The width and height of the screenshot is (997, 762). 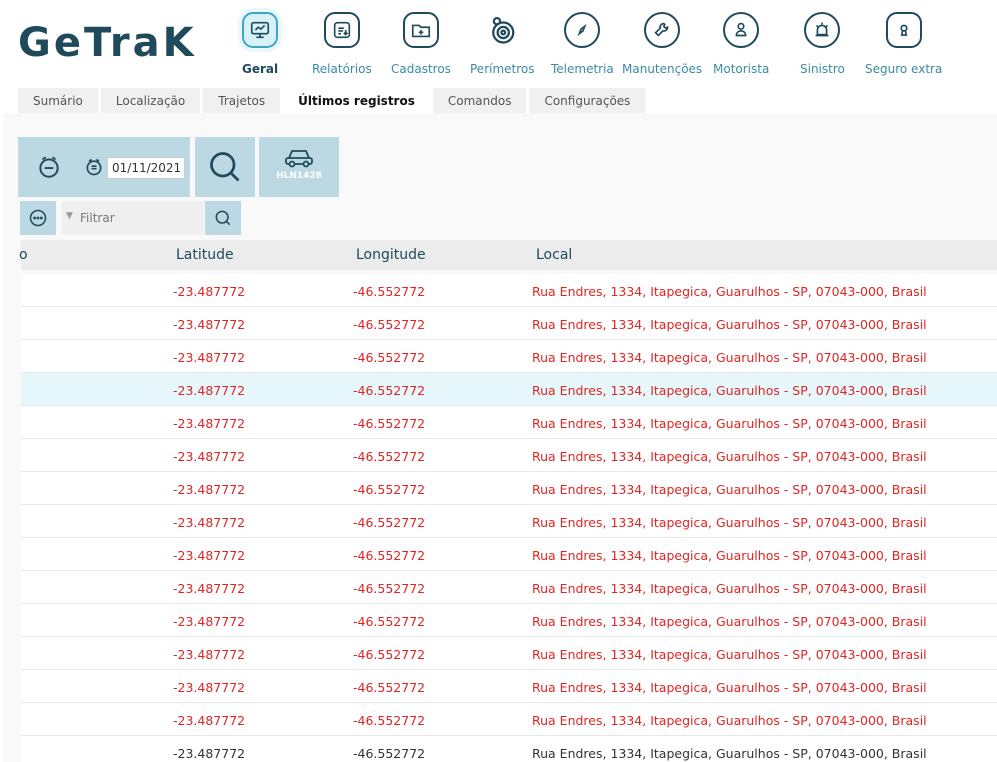 What do you see at coordinates (391, 255) in the screenshot?
I see `column-header-longitude: Longitude` at bounding box center [391, 255].